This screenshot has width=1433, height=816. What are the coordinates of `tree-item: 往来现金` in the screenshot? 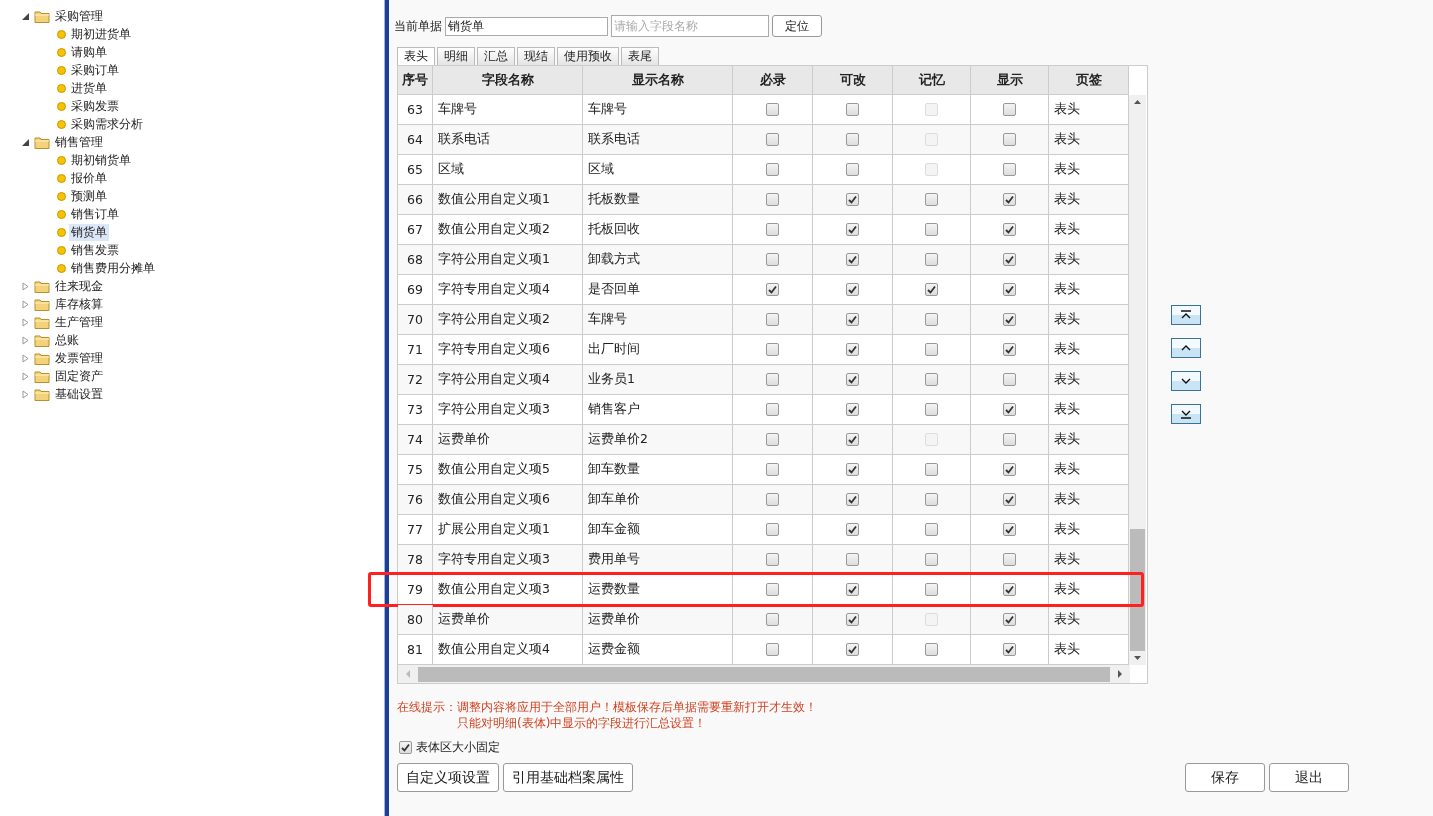 It's located at (79, 286).